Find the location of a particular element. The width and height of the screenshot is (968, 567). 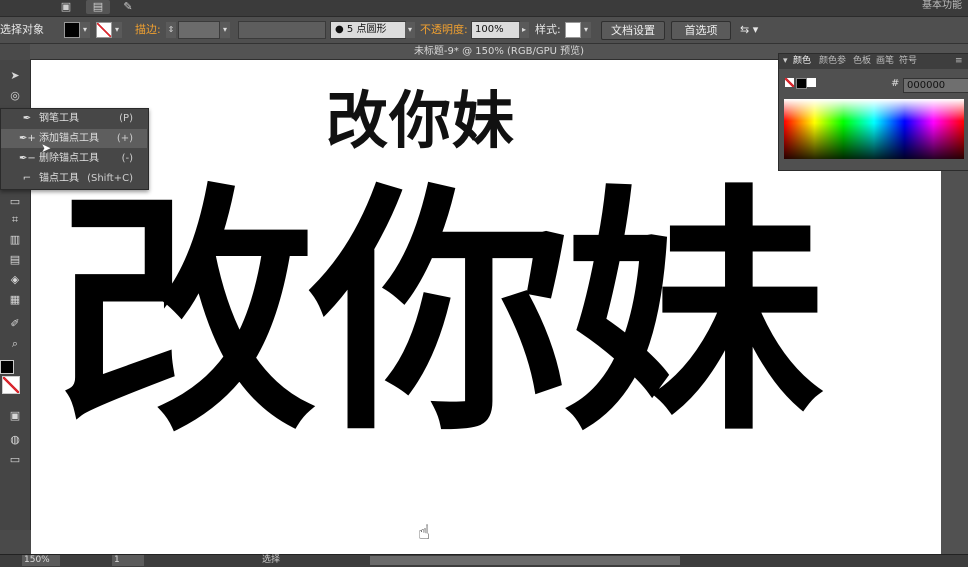

brush-icon: ✎ is located at coordinates (128, 7).